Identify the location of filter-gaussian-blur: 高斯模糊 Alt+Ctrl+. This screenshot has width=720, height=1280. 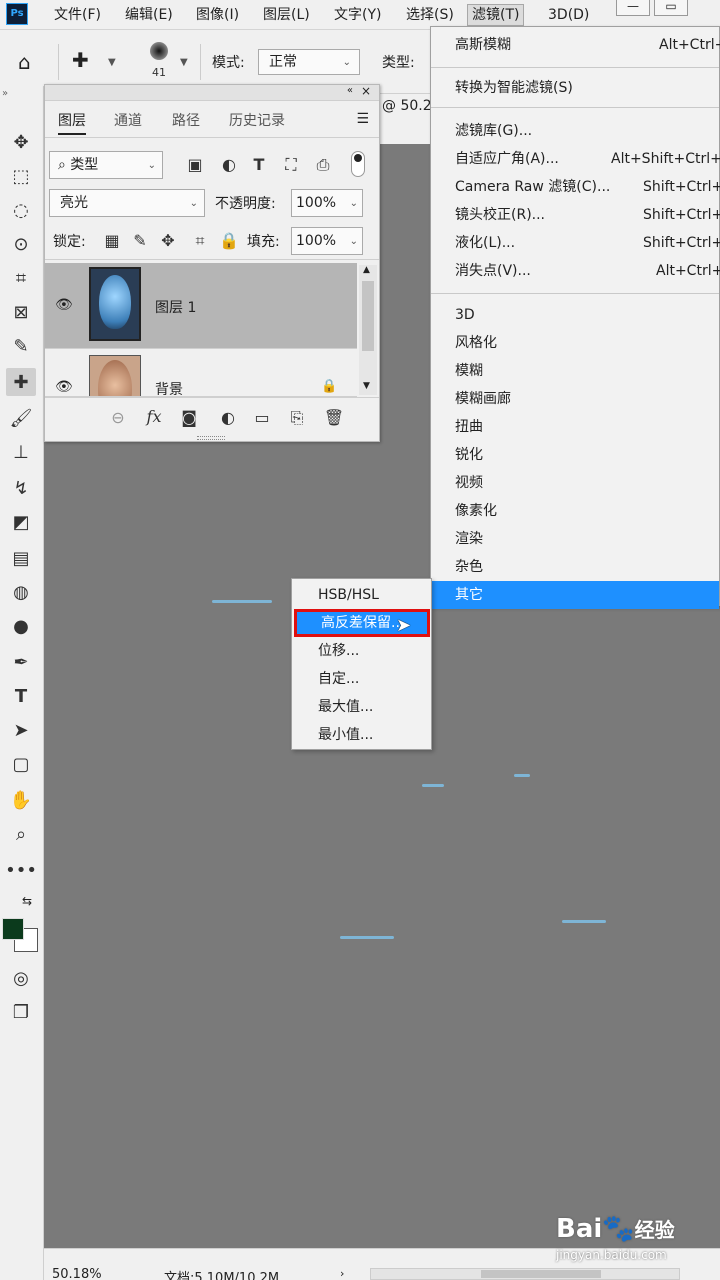
(587, 45).